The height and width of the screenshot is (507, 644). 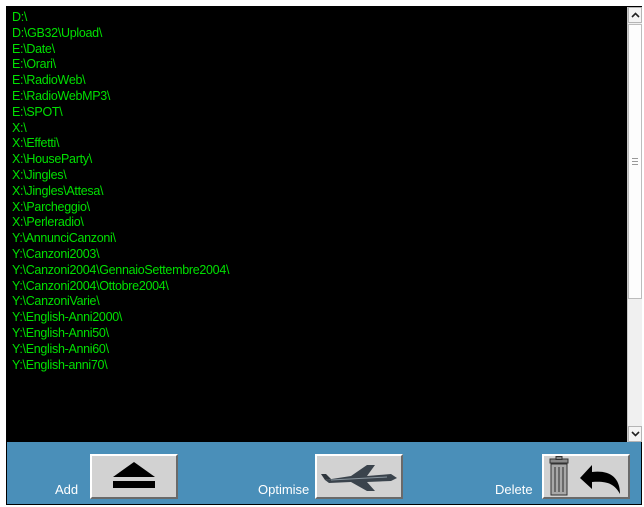 I want to click on folder-path-item: Y:\Canzoni2004\GennaioSettembre2004\, so click(x=318, y=271).